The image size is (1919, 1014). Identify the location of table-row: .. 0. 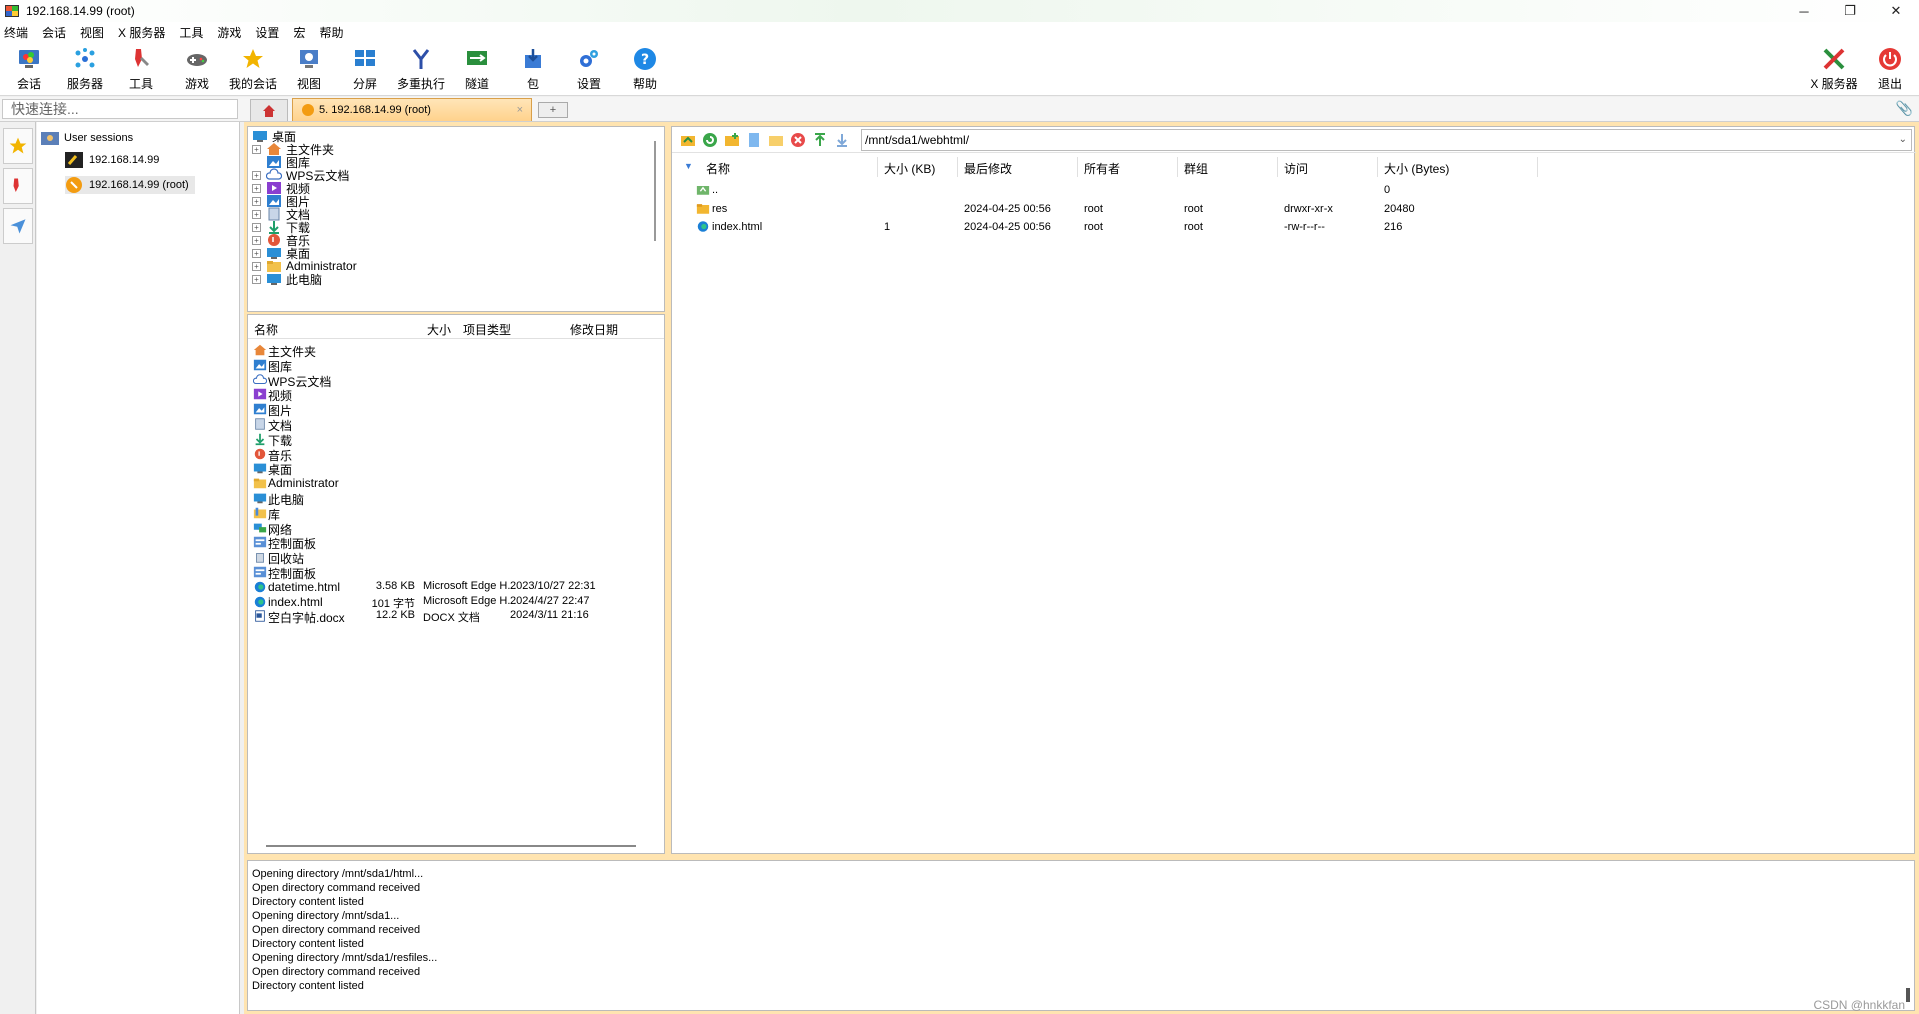
(1294, 190).